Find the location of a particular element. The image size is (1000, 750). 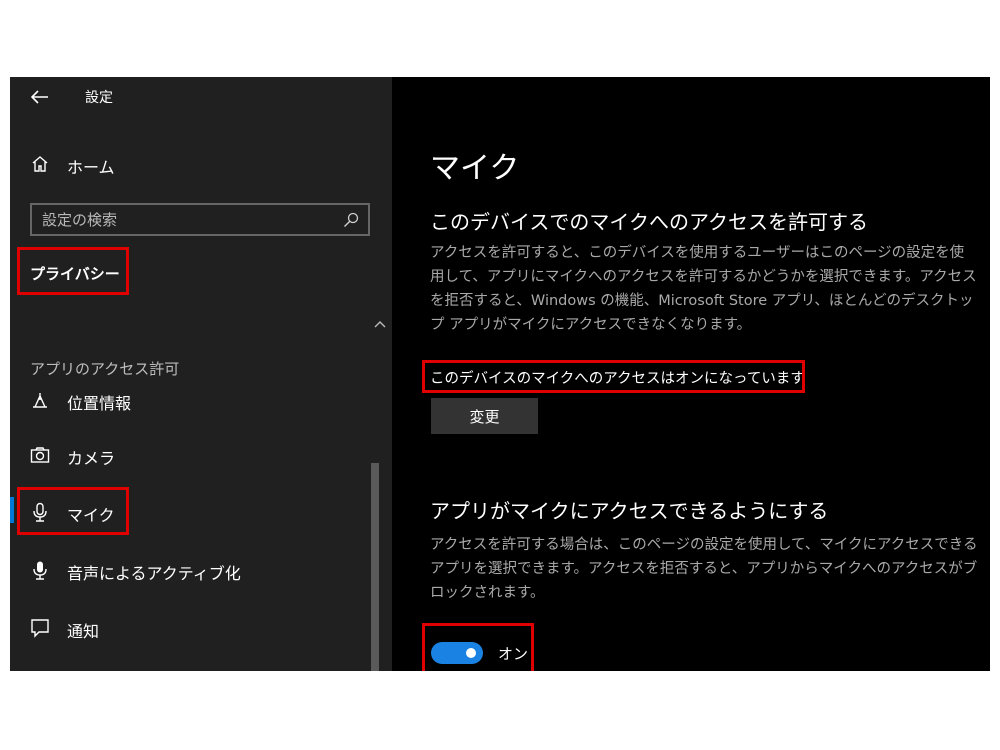

microphone-icon is located at coordinates (40, 512).